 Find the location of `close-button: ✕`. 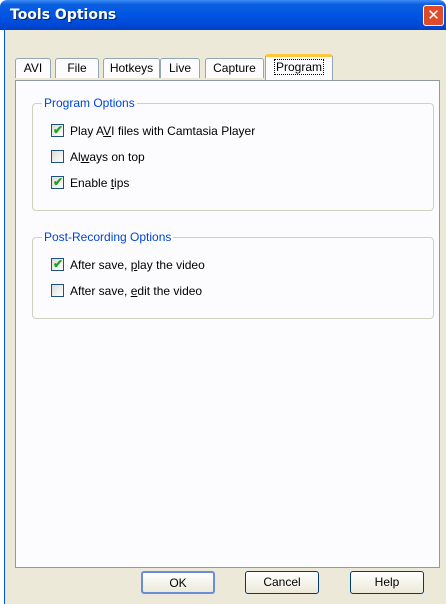

close-button: ✕ is located at coordinates (433, 15).